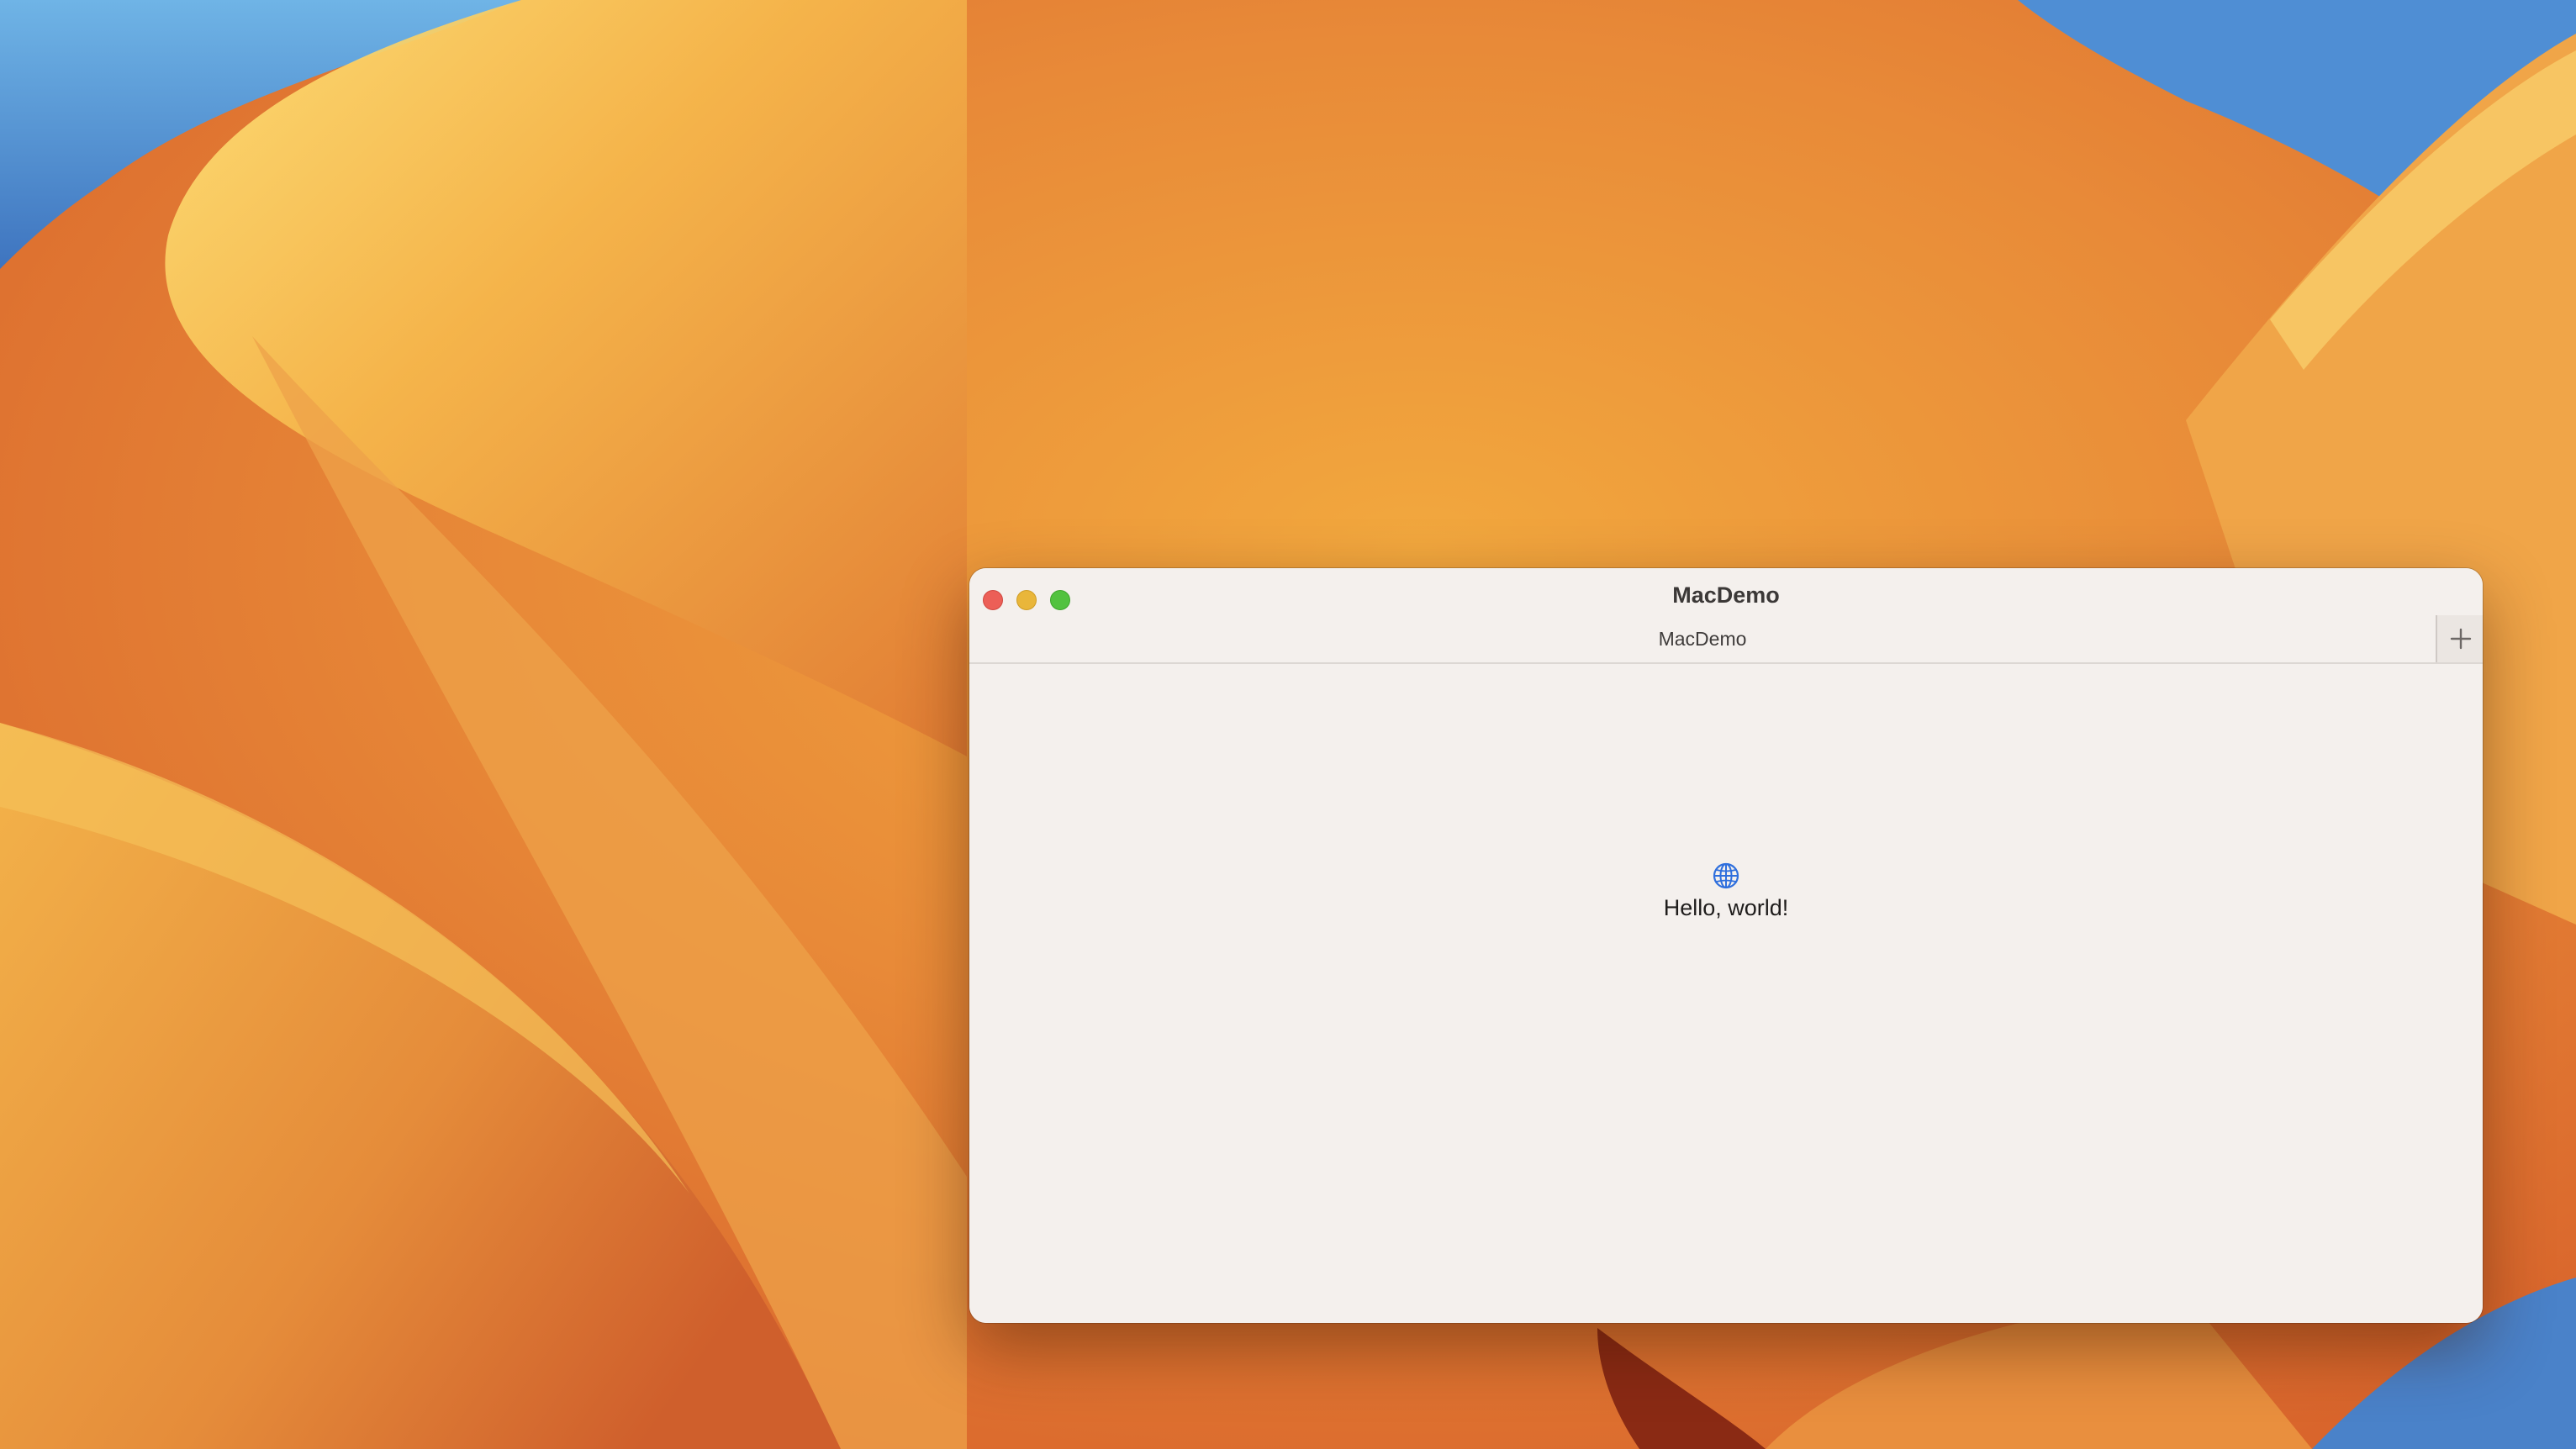 This screenshot has width=2576, height=1449. I want to click on tab-bar: MacDemo, so click(1726, 638).